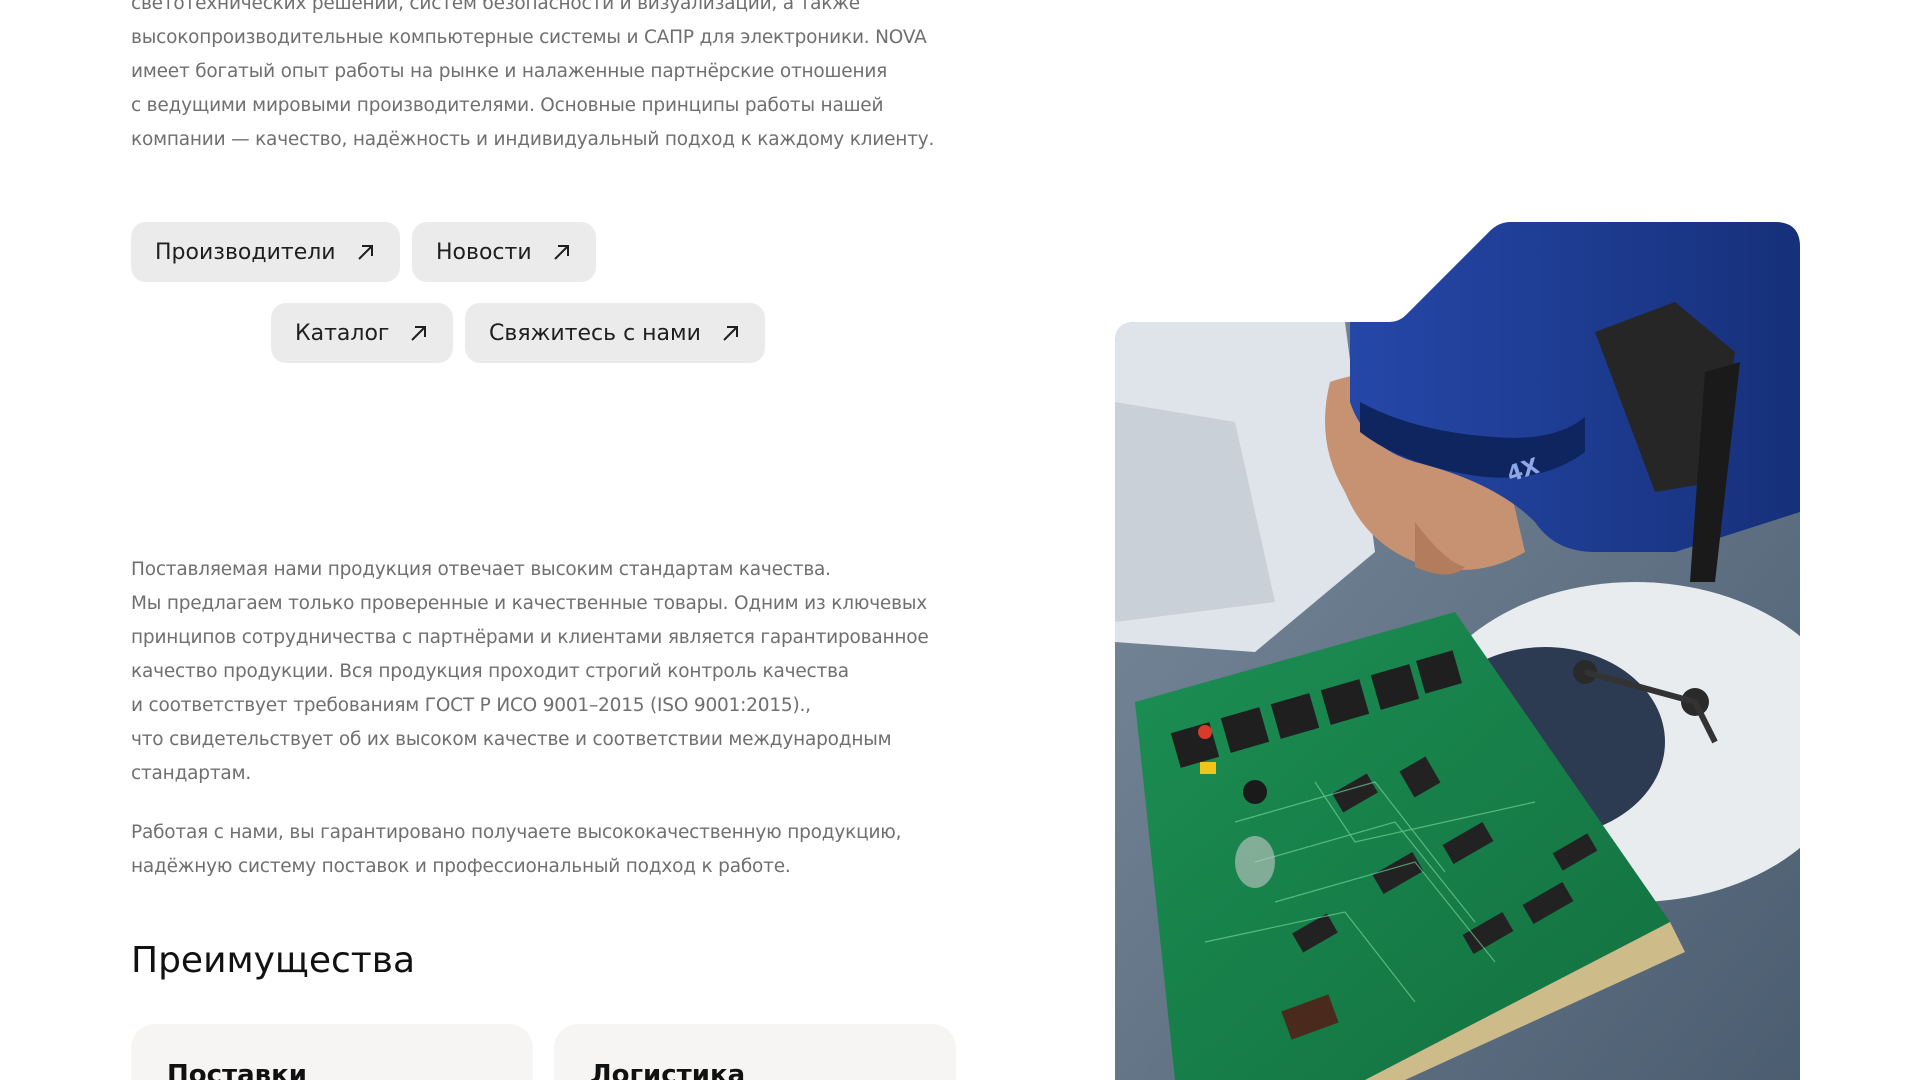 The height and width of the screenshot is (1080, 1920). What do you see at coordinates (668, 1070) in the screenshot?
I see `advantage-card-title: Логистика` at bounding box center [668, 1070].